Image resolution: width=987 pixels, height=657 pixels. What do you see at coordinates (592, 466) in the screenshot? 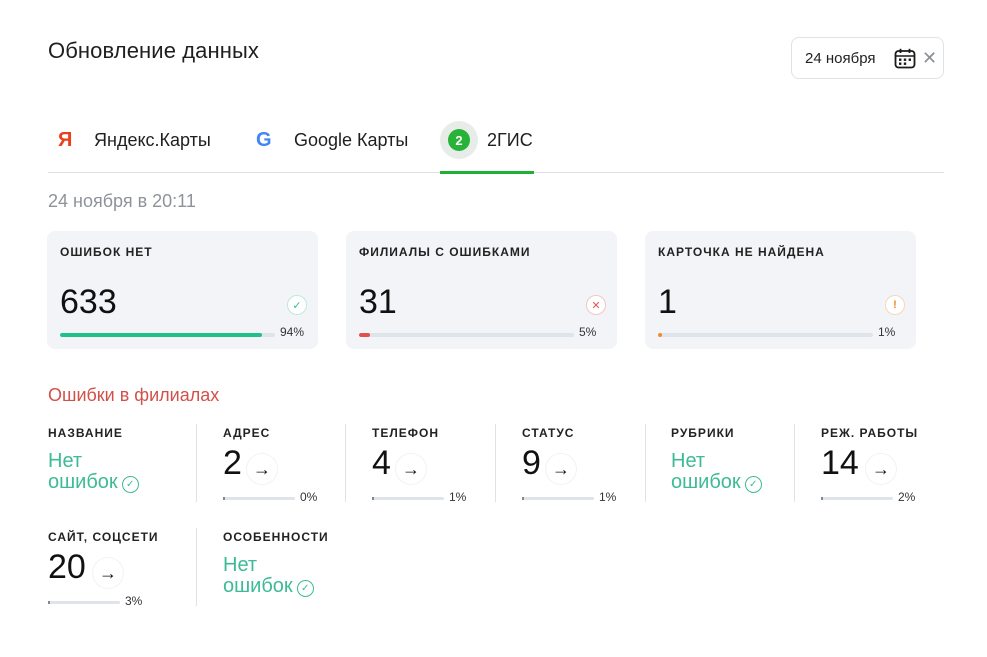
I see `category-status: СТАТУС 9 → 1%` at bounding box center [592, 466].